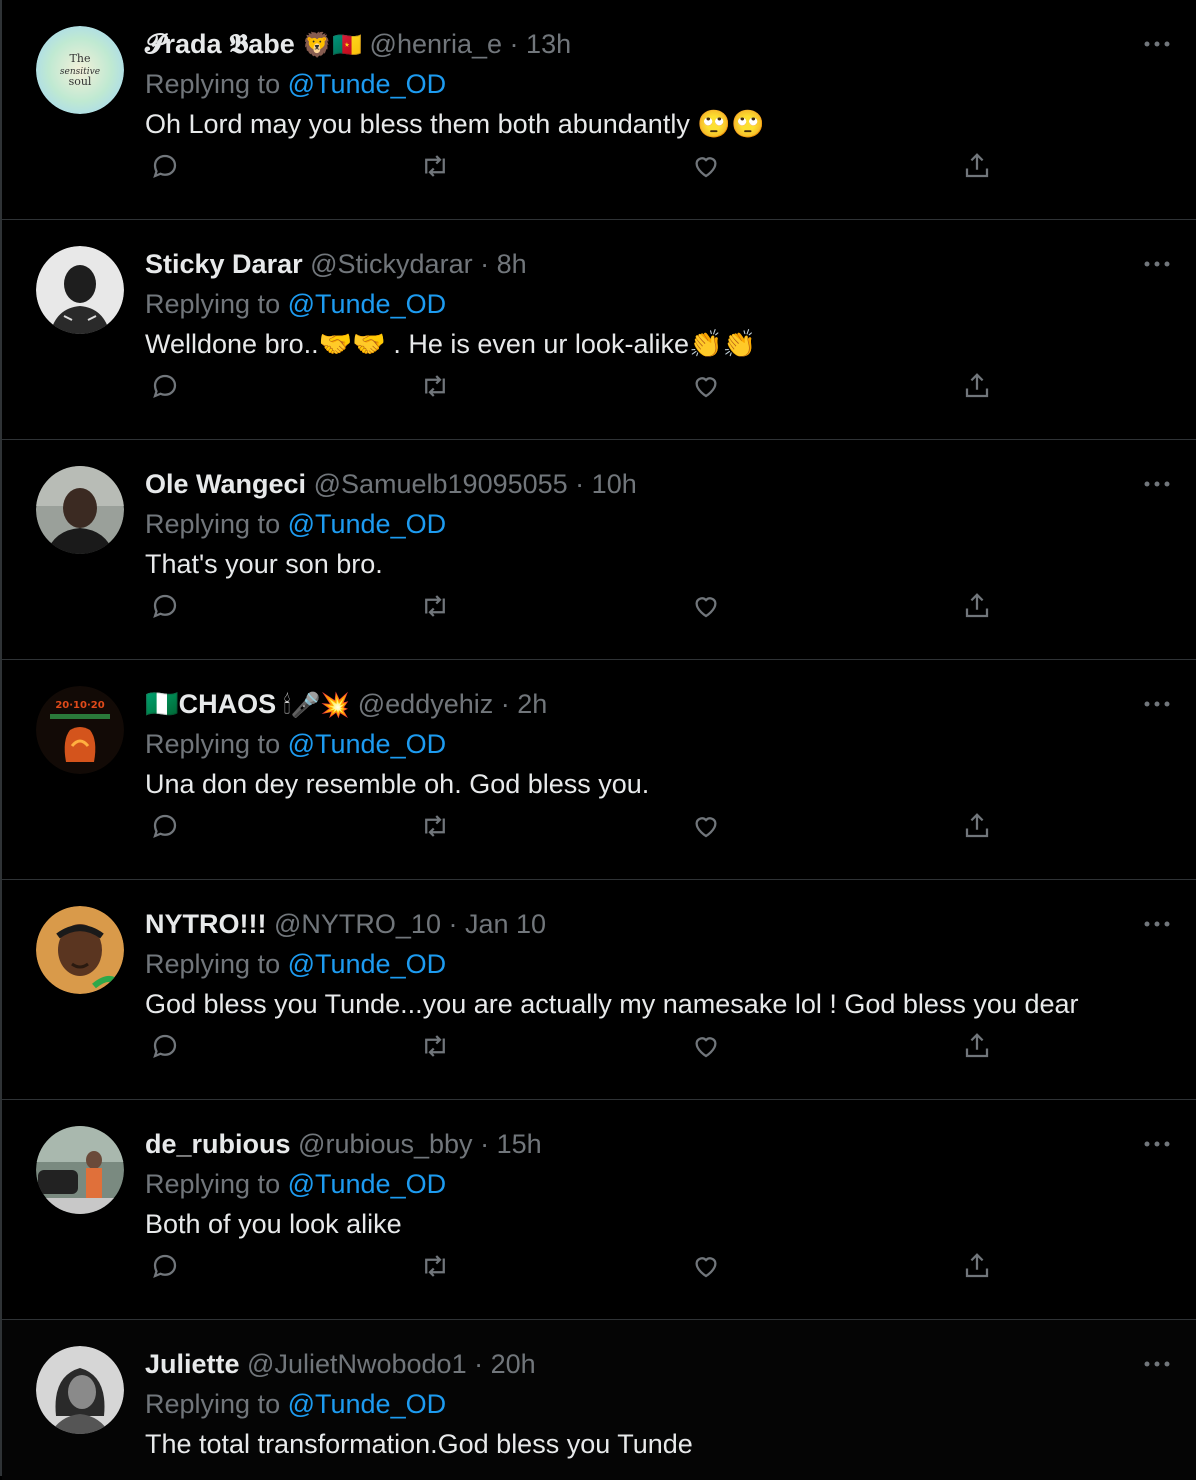  I want to click on display-name: de_rubious, so click(218, 1144).